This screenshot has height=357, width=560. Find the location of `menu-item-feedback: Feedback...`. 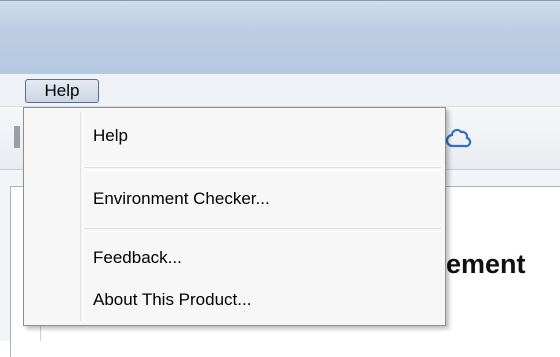

menu-item-feedback: Feedback... is located at coordinates (137, 258).